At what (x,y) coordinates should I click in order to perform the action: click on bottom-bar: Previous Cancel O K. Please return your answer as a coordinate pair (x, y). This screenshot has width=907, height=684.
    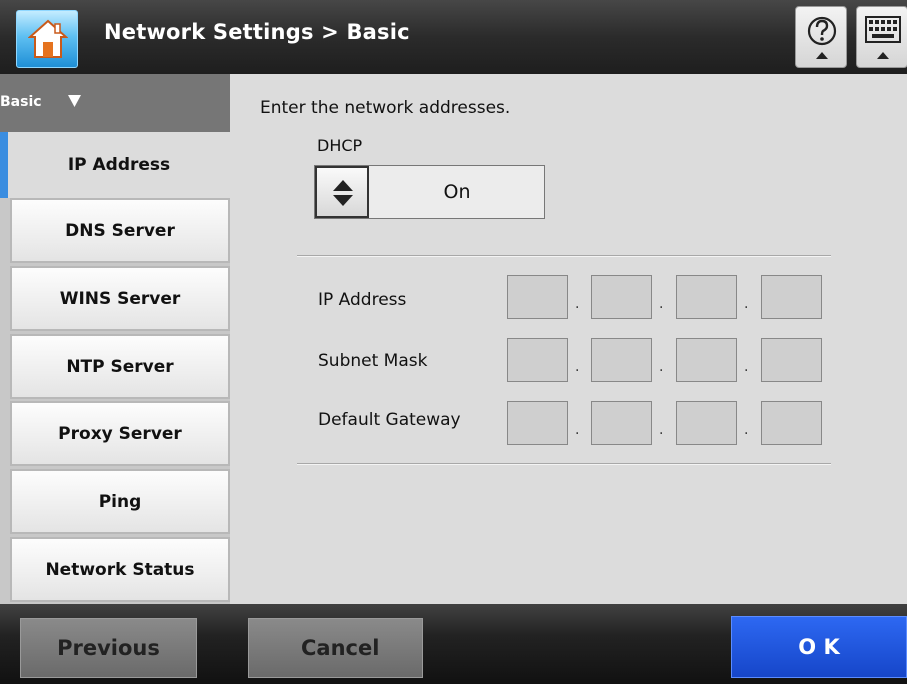
    Looking at the image, I should click on (453, 644).